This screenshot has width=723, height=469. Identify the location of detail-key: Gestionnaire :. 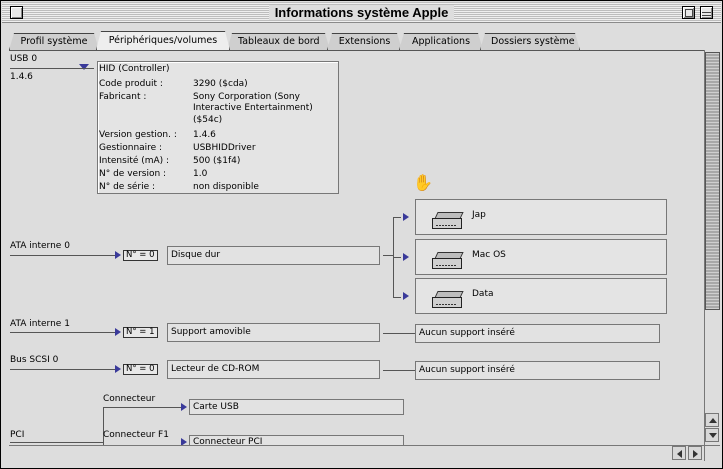
(131, 148).